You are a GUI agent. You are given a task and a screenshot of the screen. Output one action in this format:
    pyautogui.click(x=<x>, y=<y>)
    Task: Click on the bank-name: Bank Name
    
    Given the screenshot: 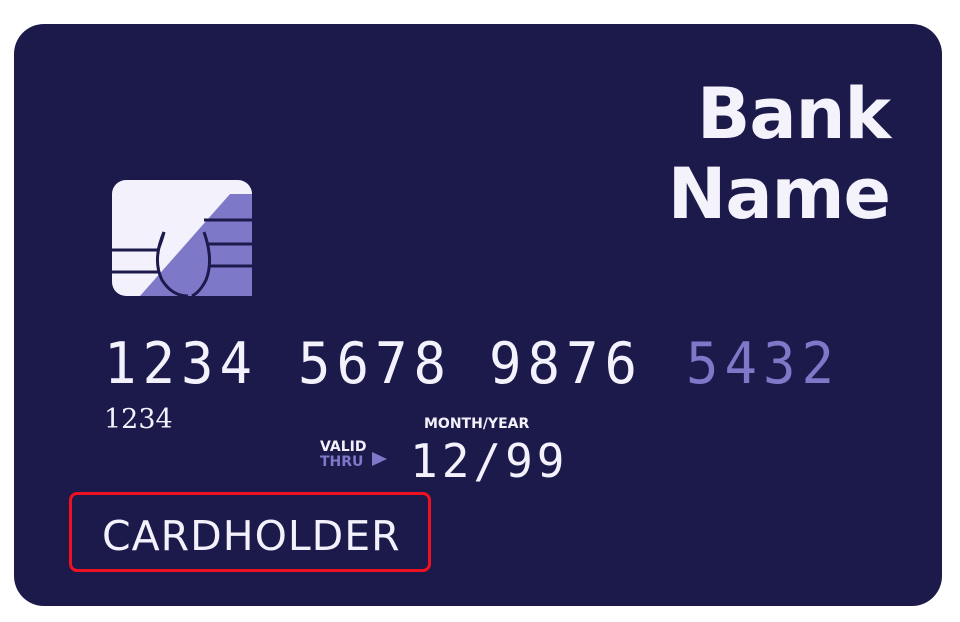 What is the action you would take?
    pyautogui.click(x=779, y=154)
    